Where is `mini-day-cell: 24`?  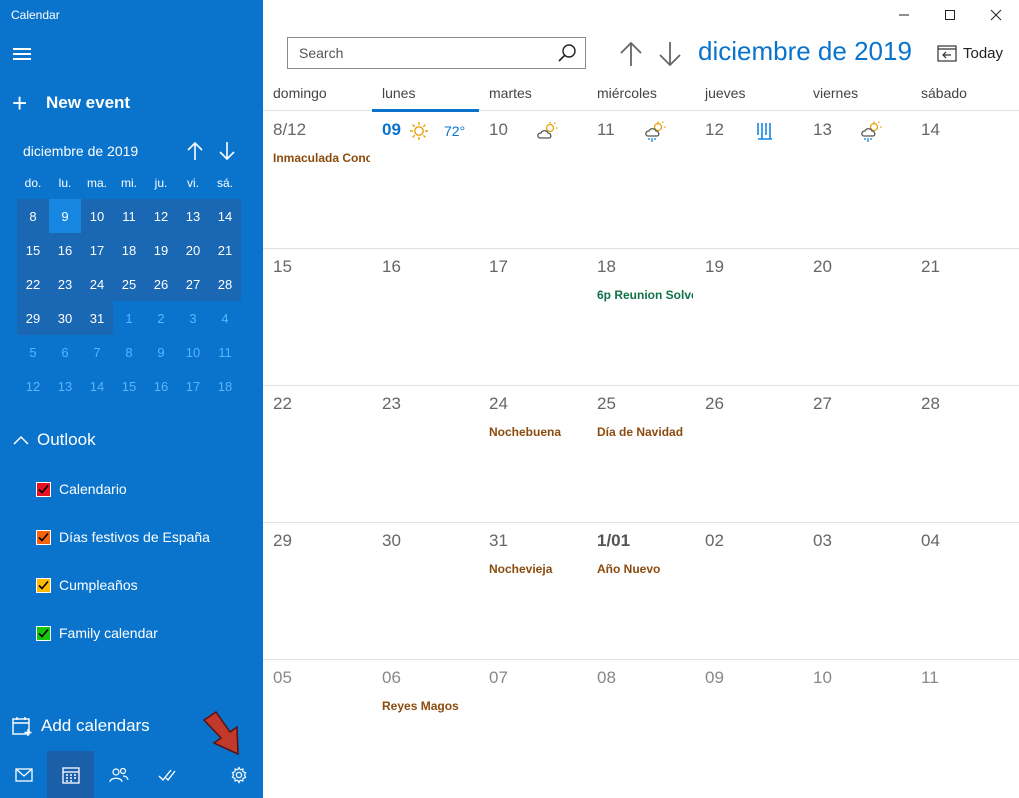 mini-day-cell: 24 is located at coordinates (97, 284).